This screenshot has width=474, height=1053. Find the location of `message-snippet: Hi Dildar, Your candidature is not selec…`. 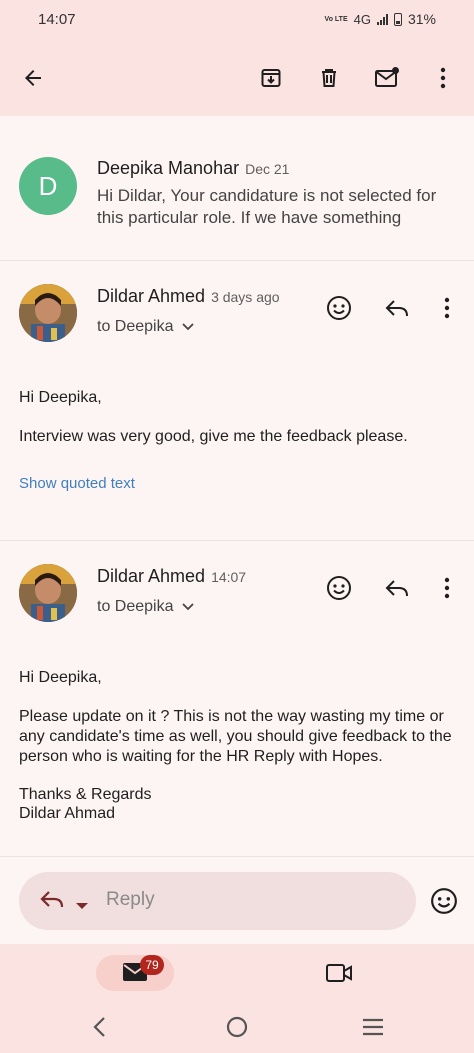

message-snippet: Hi Dildar, Your candidature is not selec… is located at coordinates (267, 206).